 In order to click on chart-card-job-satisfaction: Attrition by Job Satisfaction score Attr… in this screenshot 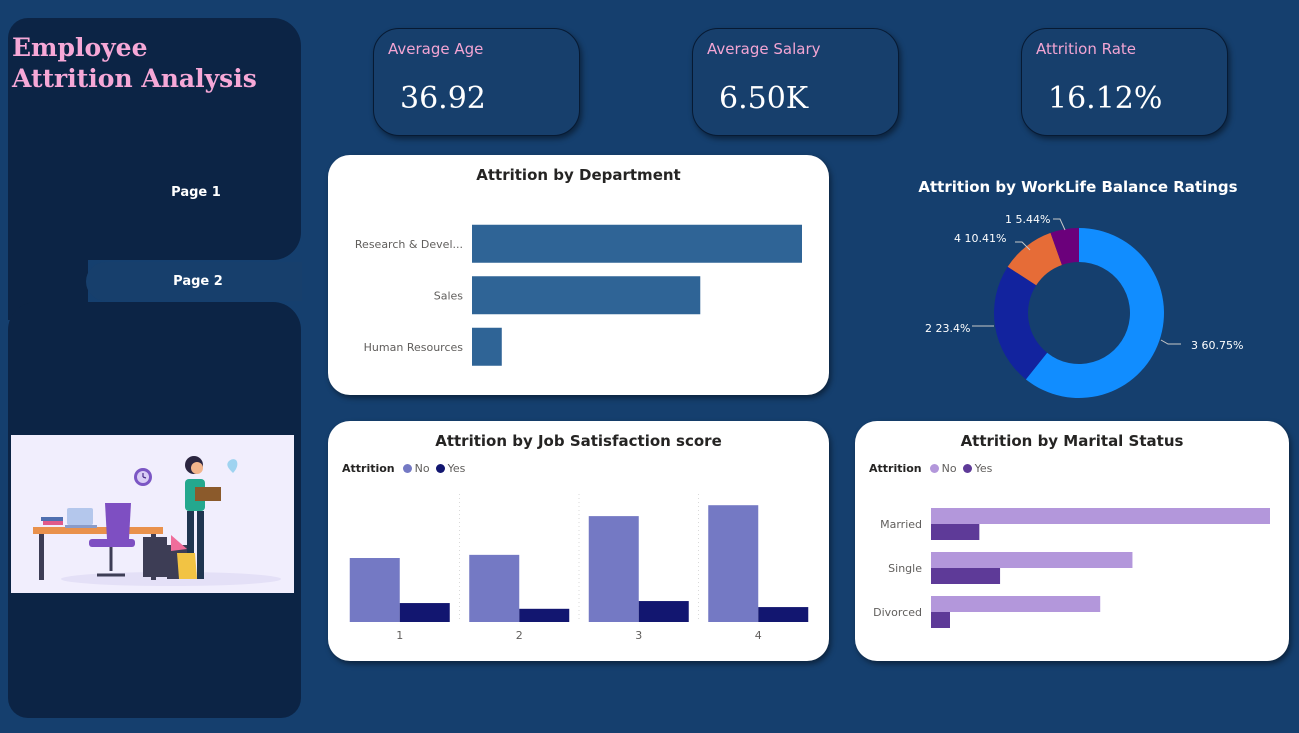, I will do `click(578, 541)`.